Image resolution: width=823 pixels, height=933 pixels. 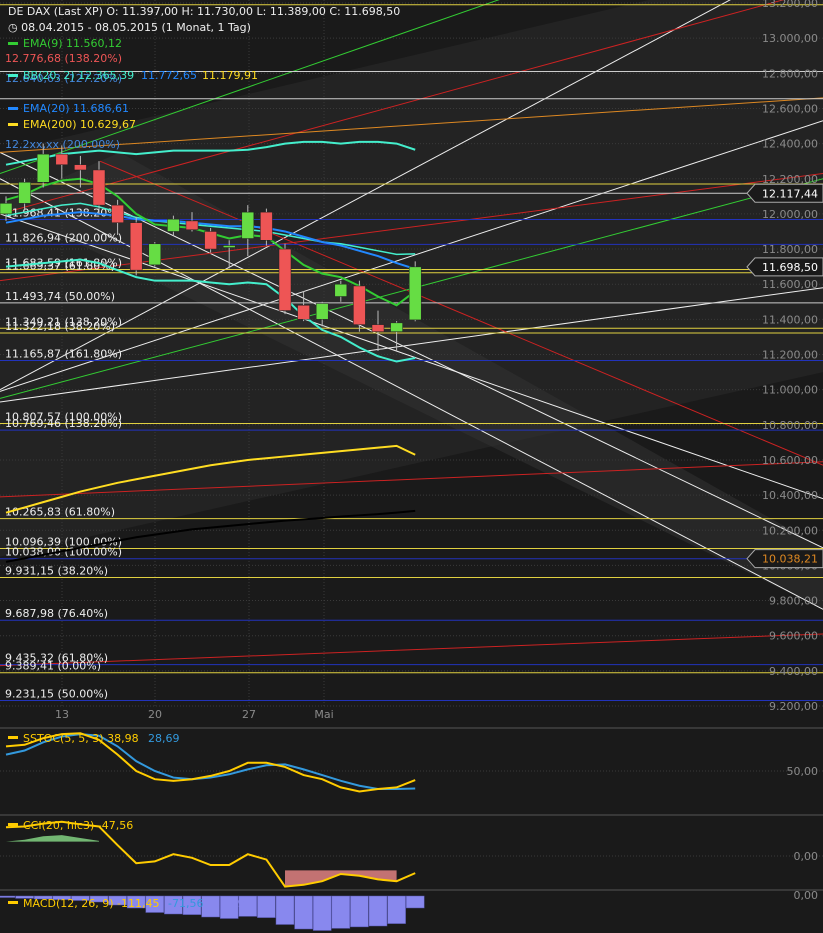 What do you see at coordinates (790, 214) in the screenshot?
I see `price-axis-label: 12.000,00` at bounding box center [790, 214].